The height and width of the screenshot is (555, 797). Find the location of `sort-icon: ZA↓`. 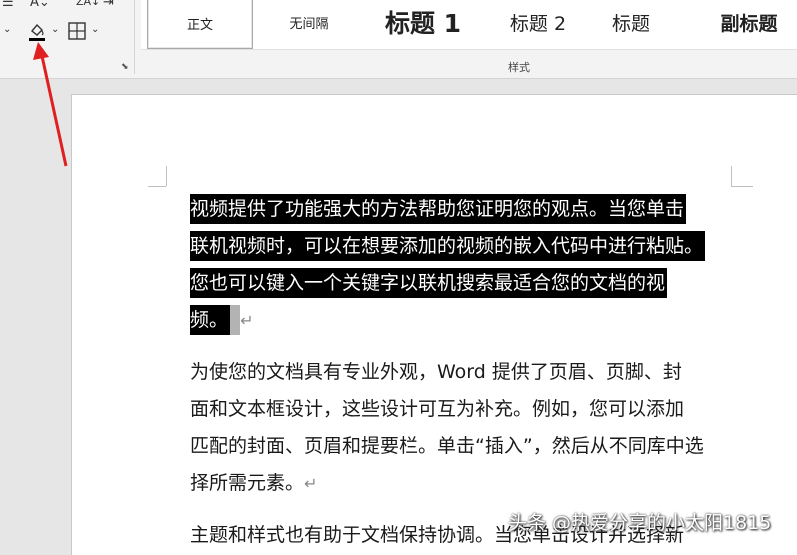

sort-icon: ZA↓ is located at coordinates (88, 3).